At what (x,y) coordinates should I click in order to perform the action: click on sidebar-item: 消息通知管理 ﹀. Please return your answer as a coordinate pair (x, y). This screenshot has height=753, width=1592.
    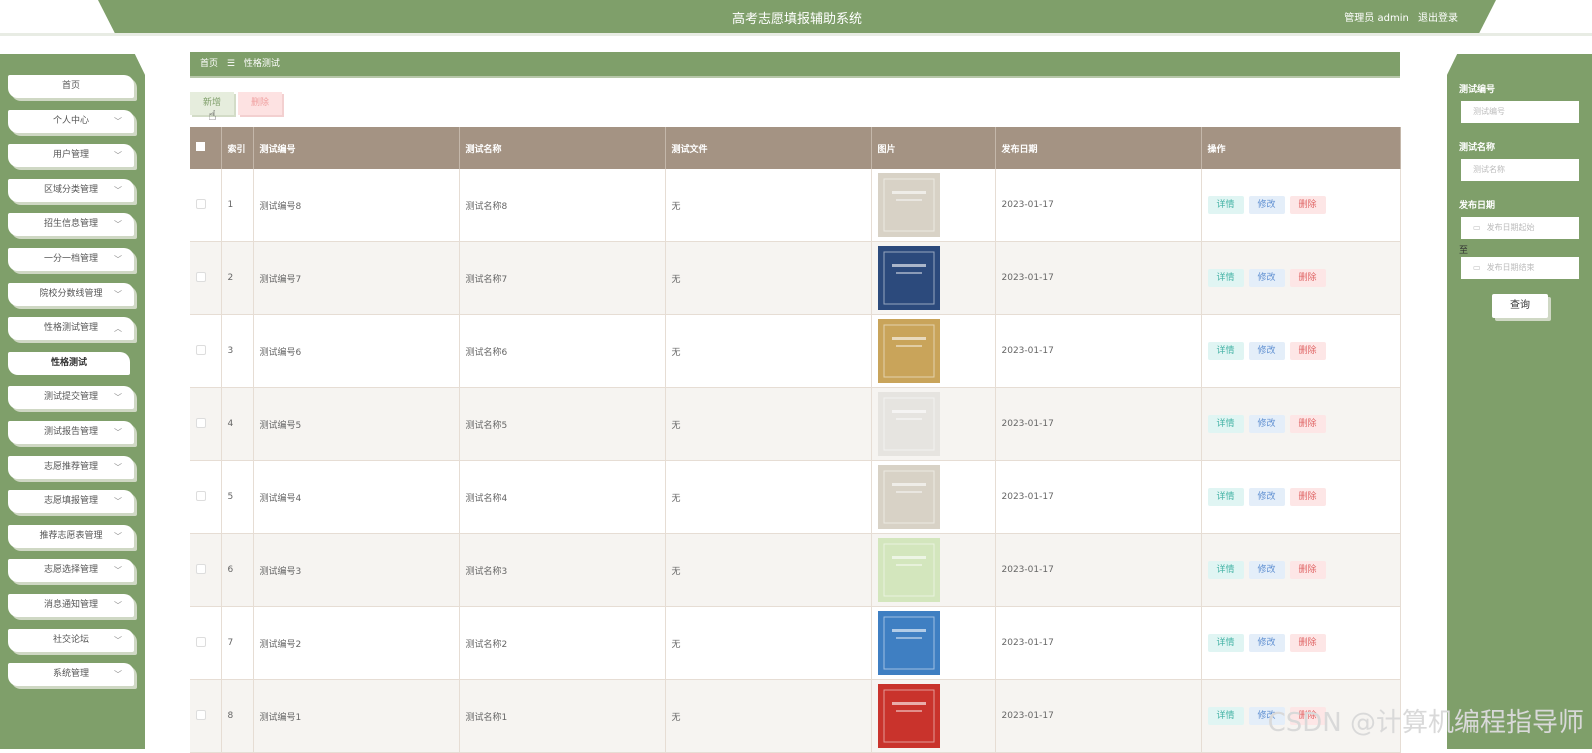
    Looking at the image, I should click on (71, 605).